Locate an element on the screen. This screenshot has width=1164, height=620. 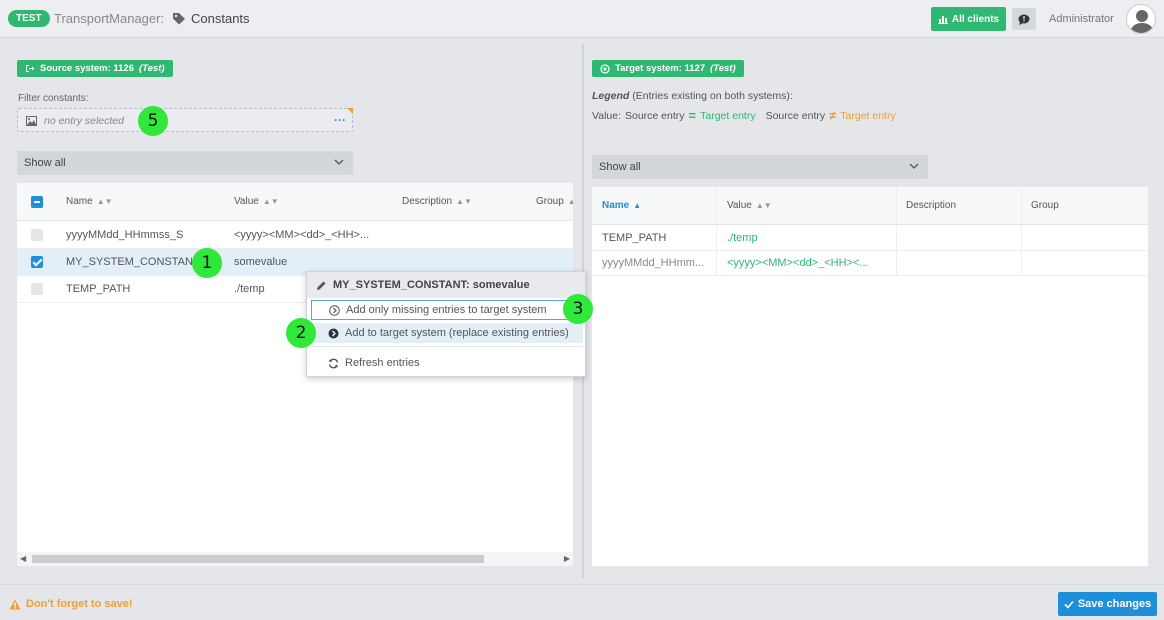
annotation-marker: 3 is located at coordinates (578, 309).